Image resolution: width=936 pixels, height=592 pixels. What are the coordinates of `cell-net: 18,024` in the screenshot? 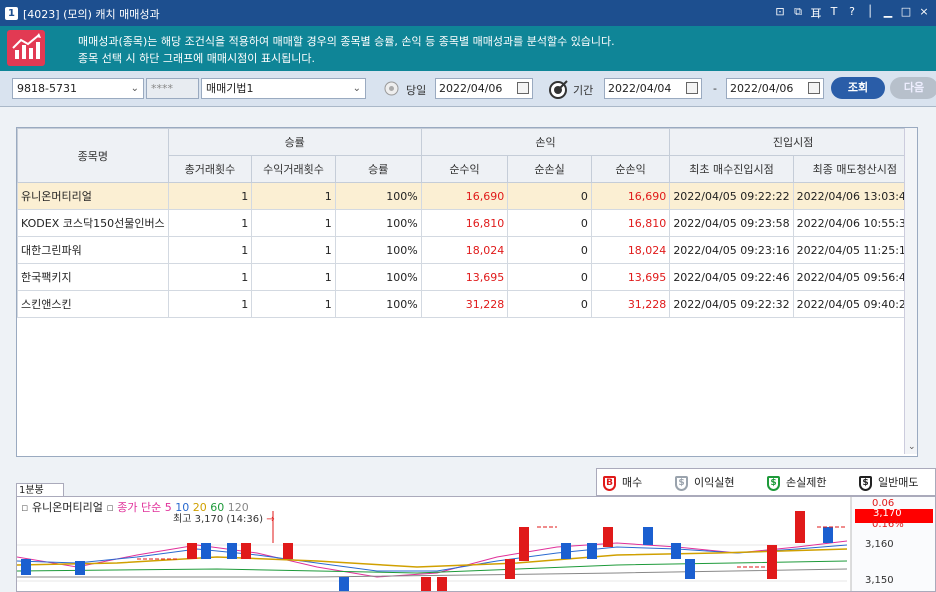 It's located at (630, 250).